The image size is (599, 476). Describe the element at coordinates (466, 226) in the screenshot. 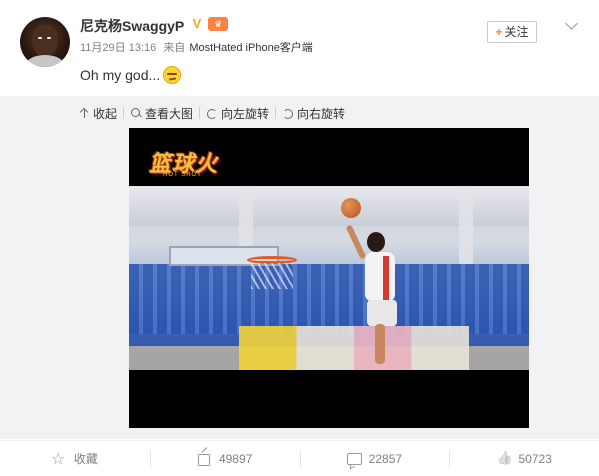

I see `arena-beam` at that location.